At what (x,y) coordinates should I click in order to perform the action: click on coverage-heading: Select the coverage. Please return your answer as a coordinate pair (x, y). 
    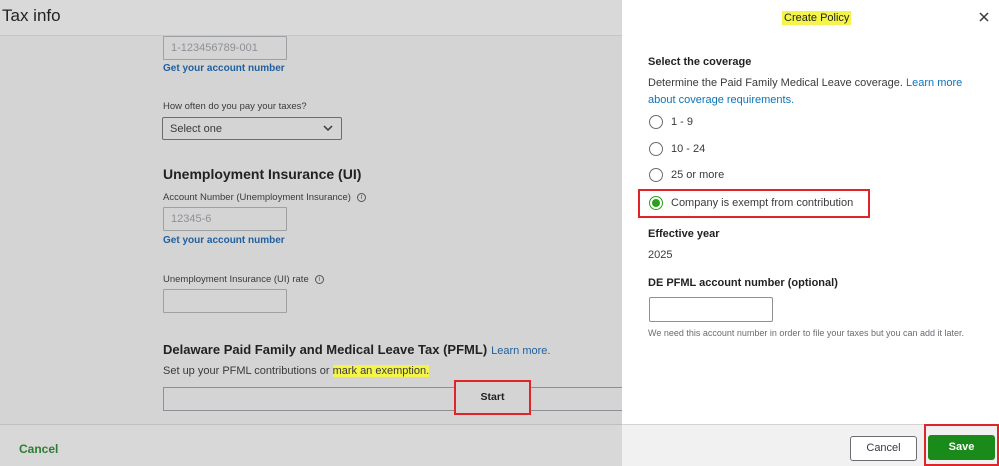
    Looking at the image, I should click on (700, 62).